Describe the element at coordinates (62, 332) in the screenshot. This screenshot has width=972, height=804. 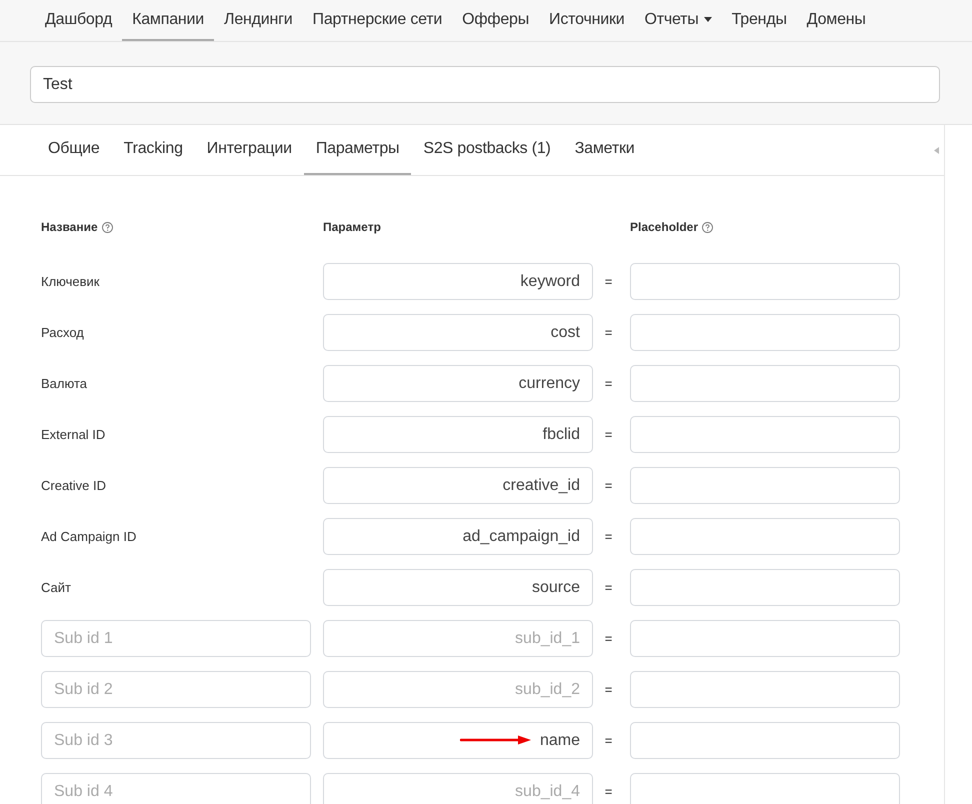
I see `parameter-name: Расход` at that location.